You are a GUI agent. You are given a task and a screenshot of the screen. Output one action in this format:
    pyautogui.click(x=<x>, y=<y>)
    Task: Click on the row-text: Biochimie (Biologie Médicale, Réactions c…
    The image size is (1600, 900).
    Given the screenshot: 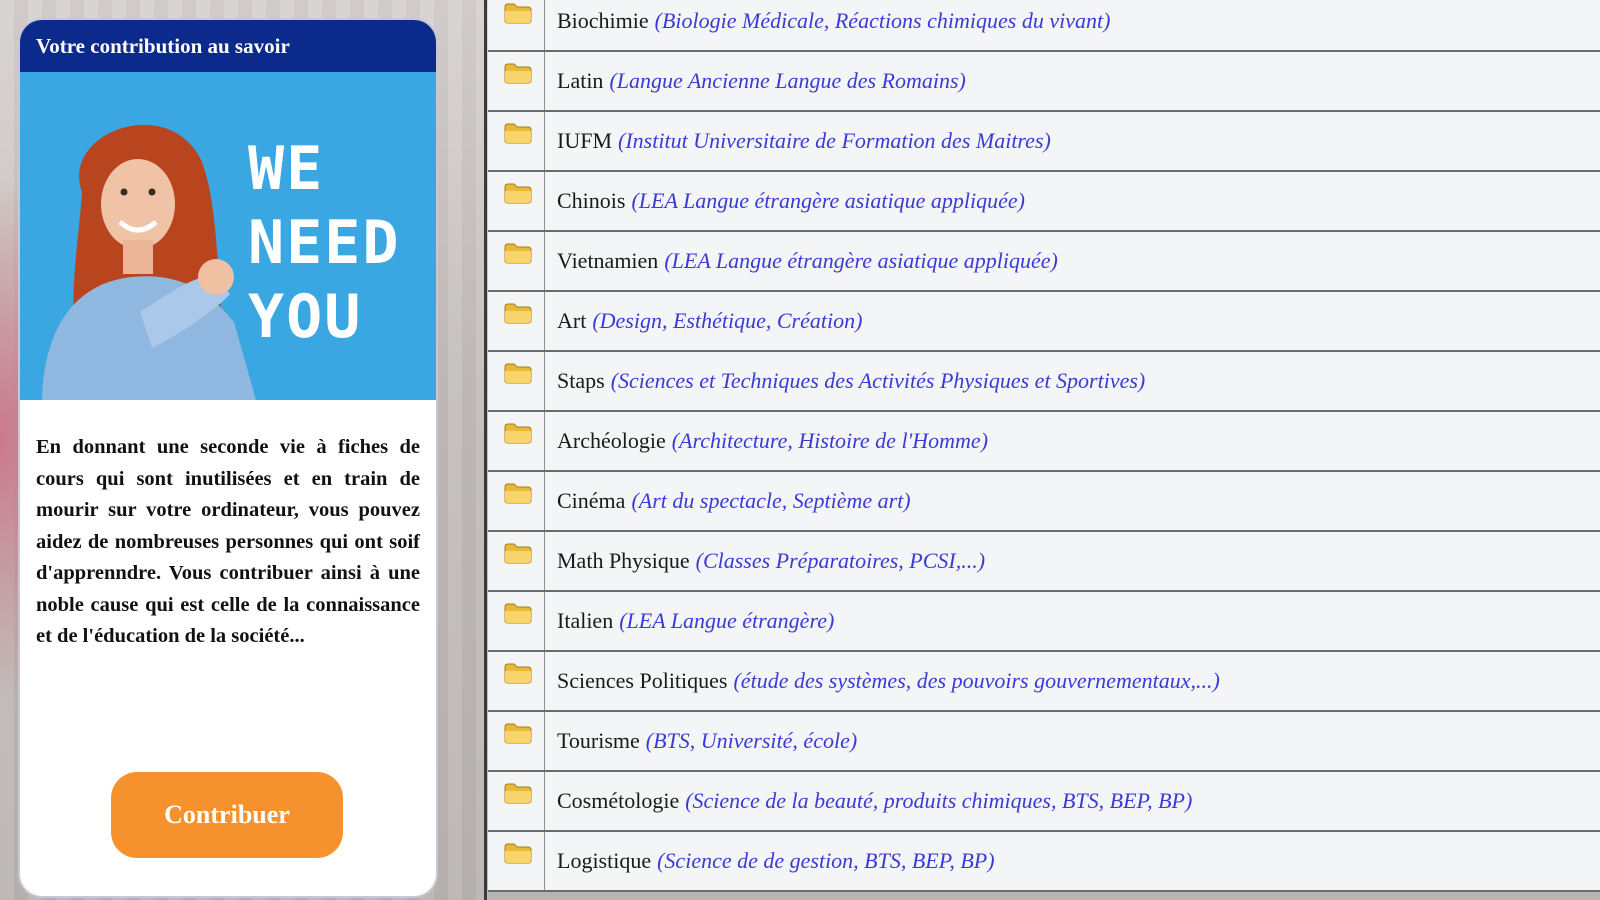 What is the action you would take?
    pyautogui.click(x=833, y=25)
    